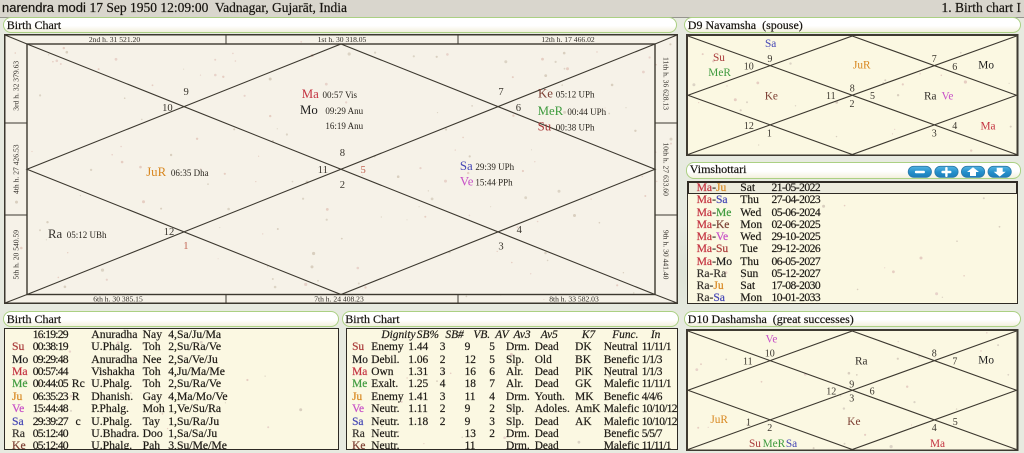 This screenshot has width=1024, height=453. Describe the element at coordinates (16, 169) in the screenshot. I see `svg-text: 4th h. 27 426.53` at that location.